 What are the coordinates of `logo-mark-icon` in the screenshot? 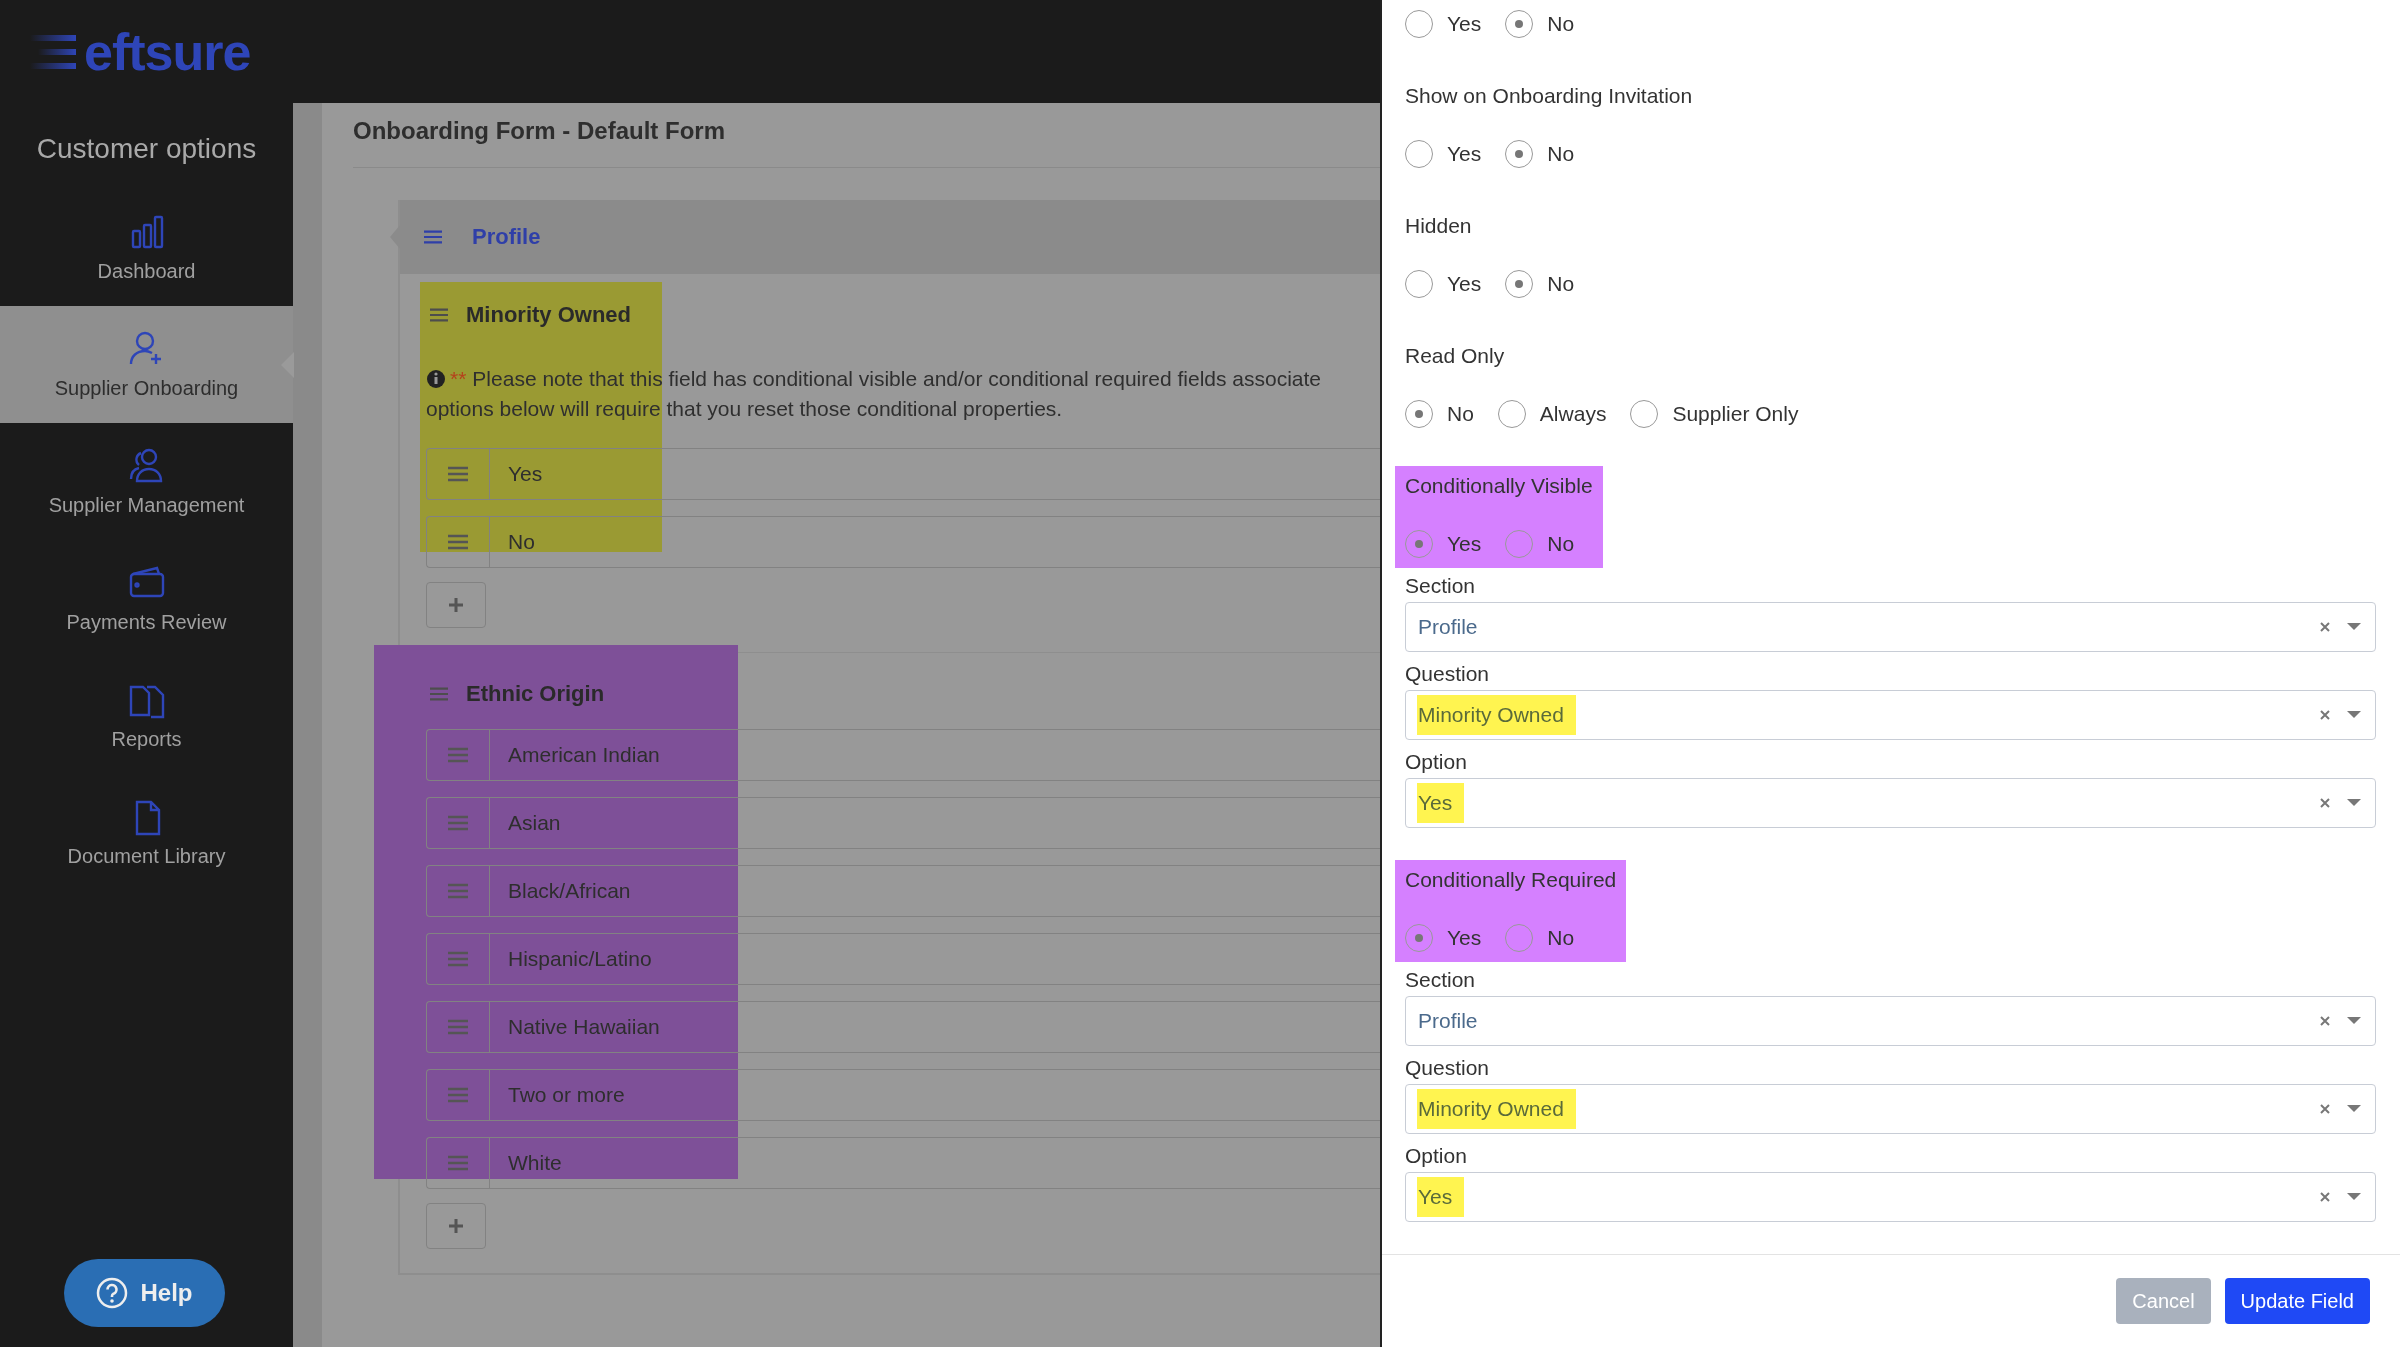 It's located at (53, 51).